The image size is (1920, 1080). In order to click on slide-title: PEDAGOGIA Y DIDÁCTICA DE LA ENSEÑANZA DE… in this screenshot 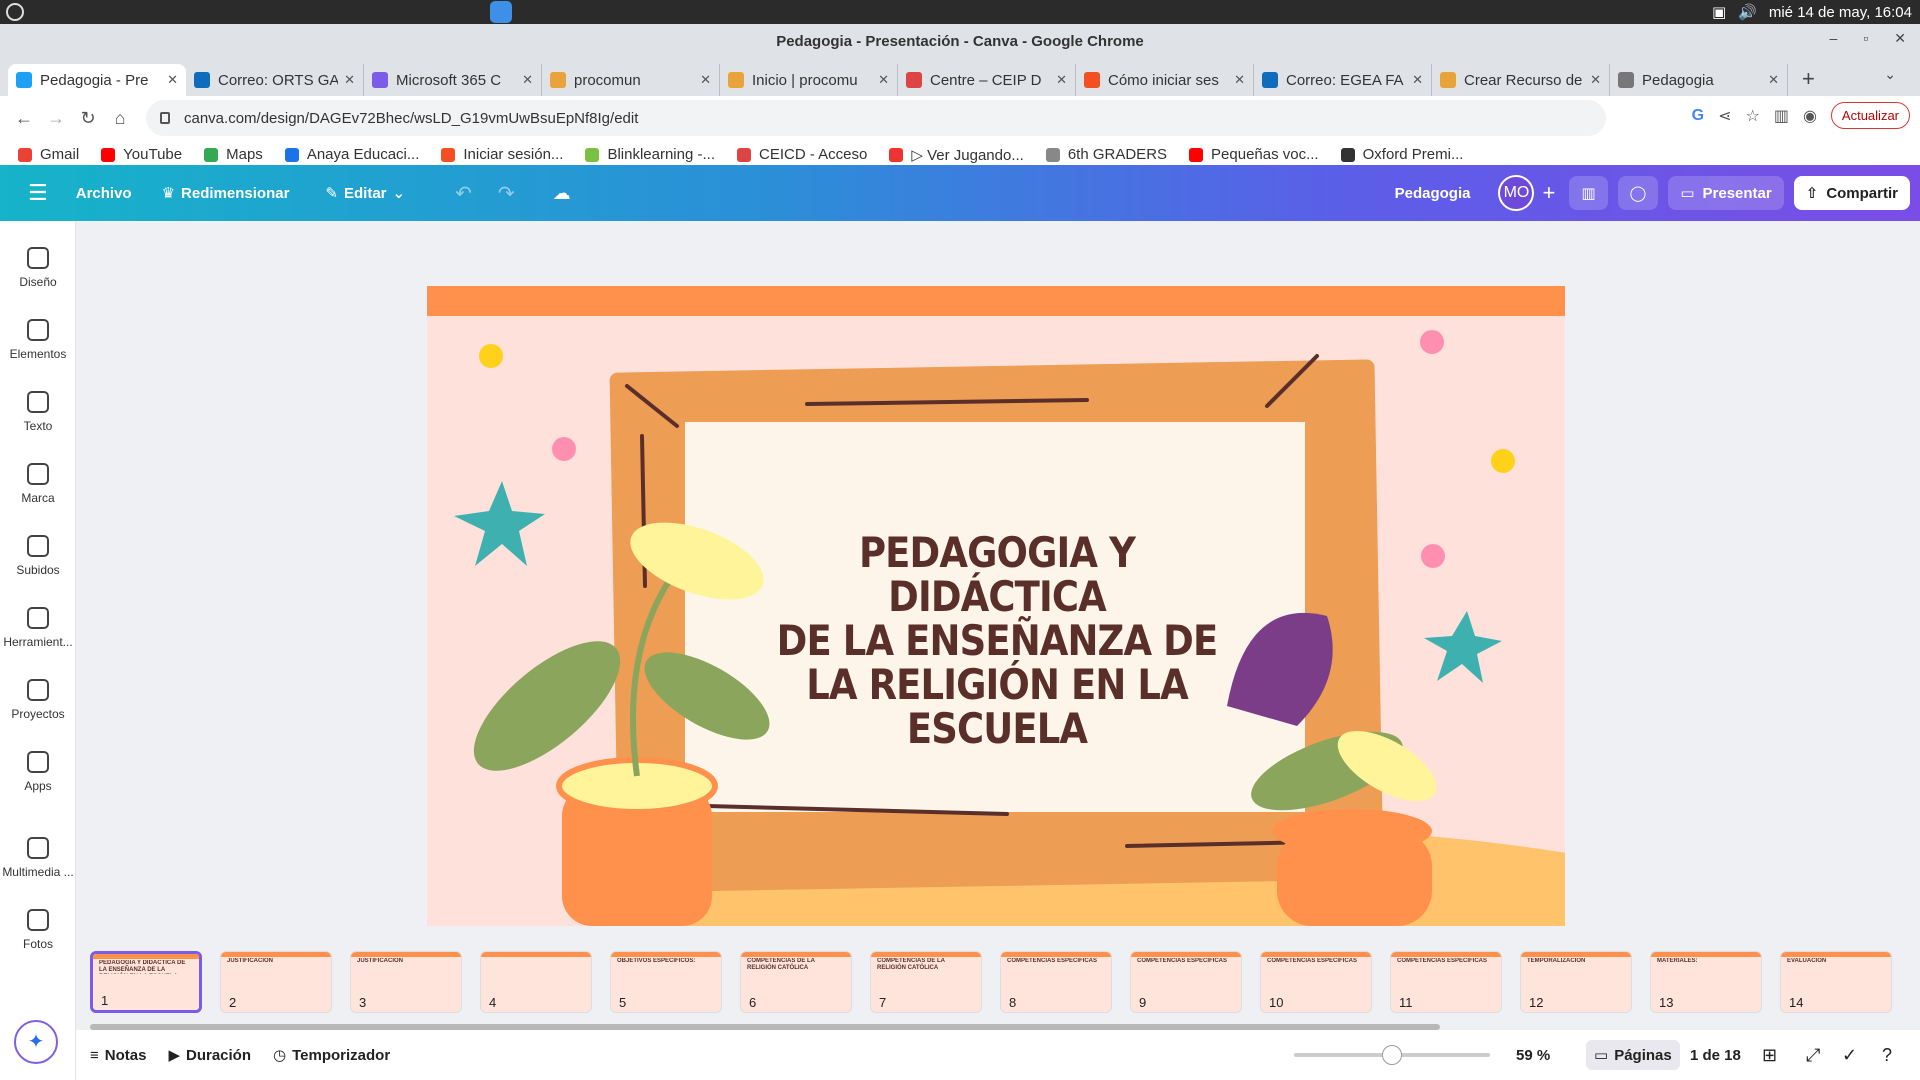, I will do `click(996, 641)`.